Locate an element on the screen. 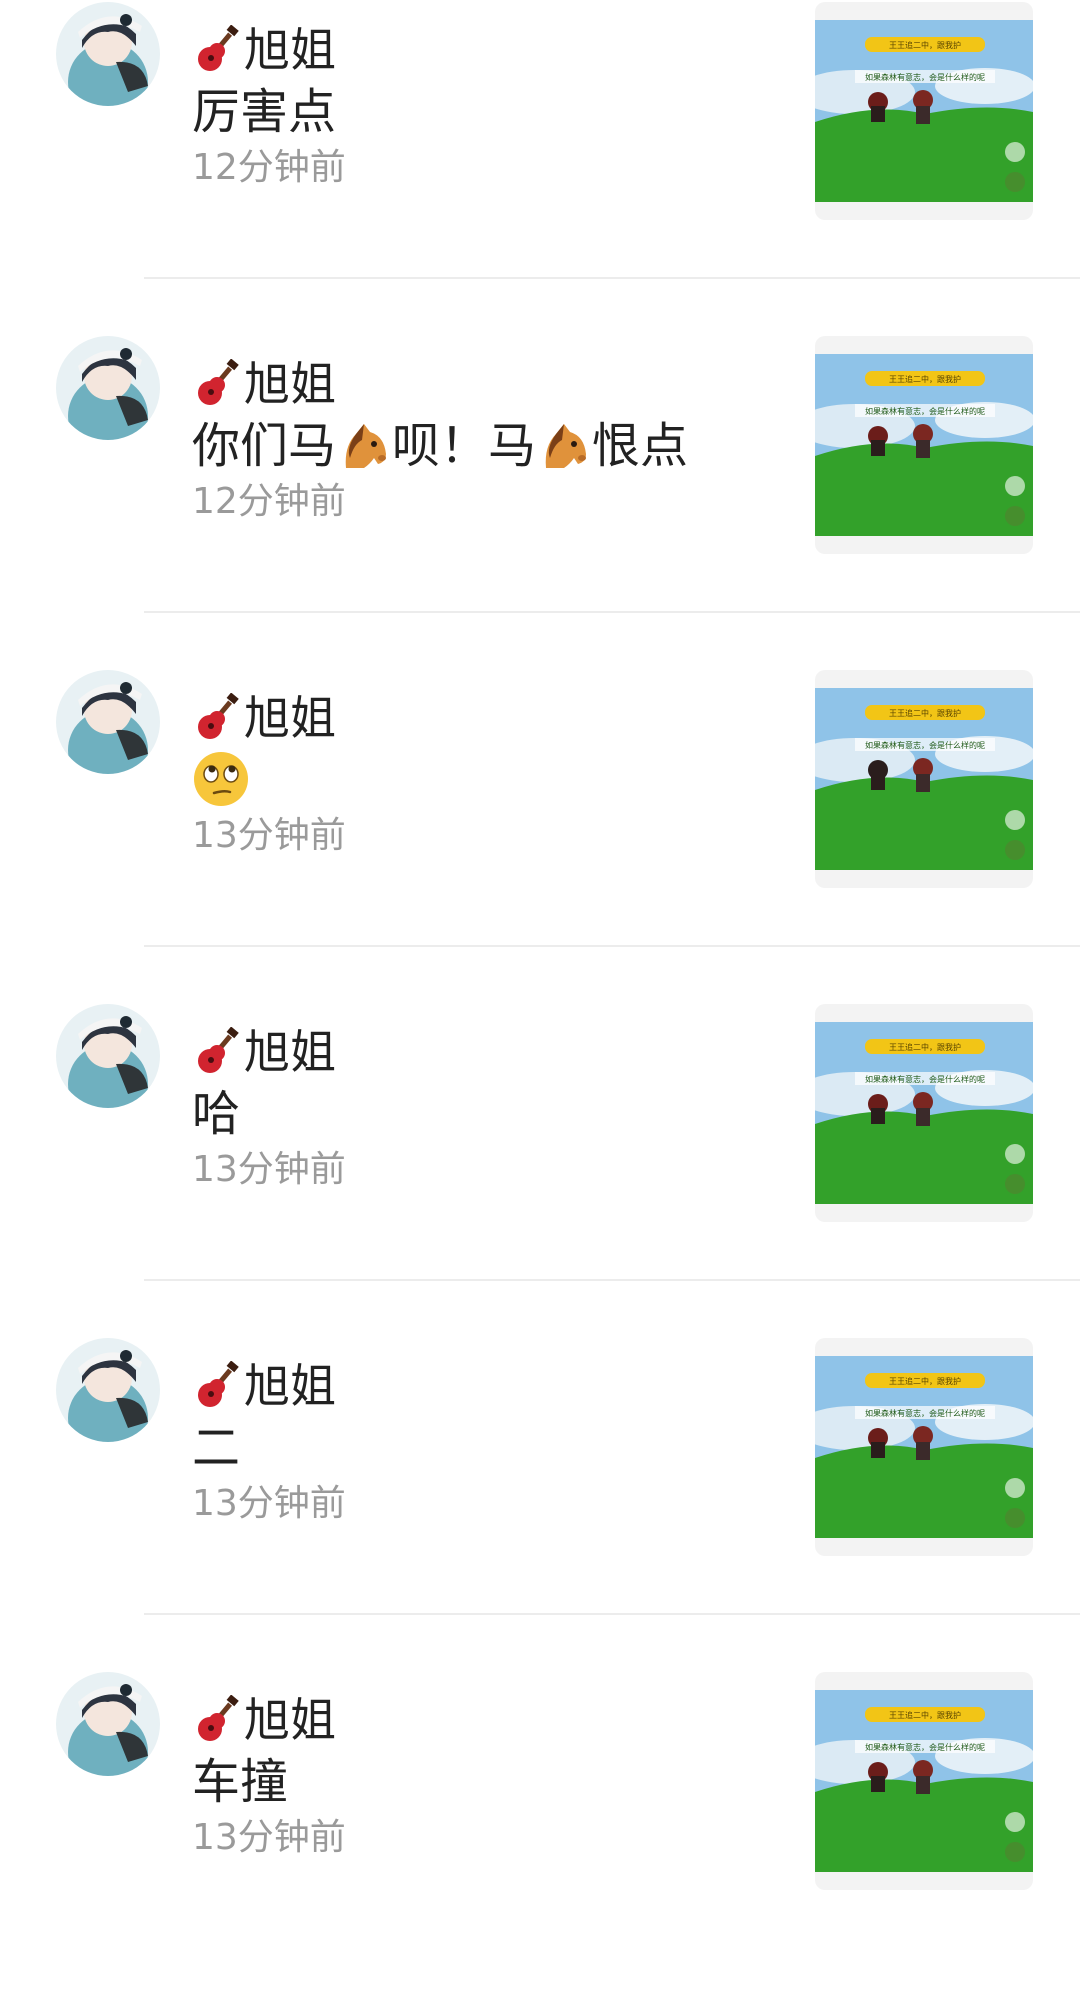 This screenshot has height=2002, width=1080. comment-text is located at coordinates (221, 779).